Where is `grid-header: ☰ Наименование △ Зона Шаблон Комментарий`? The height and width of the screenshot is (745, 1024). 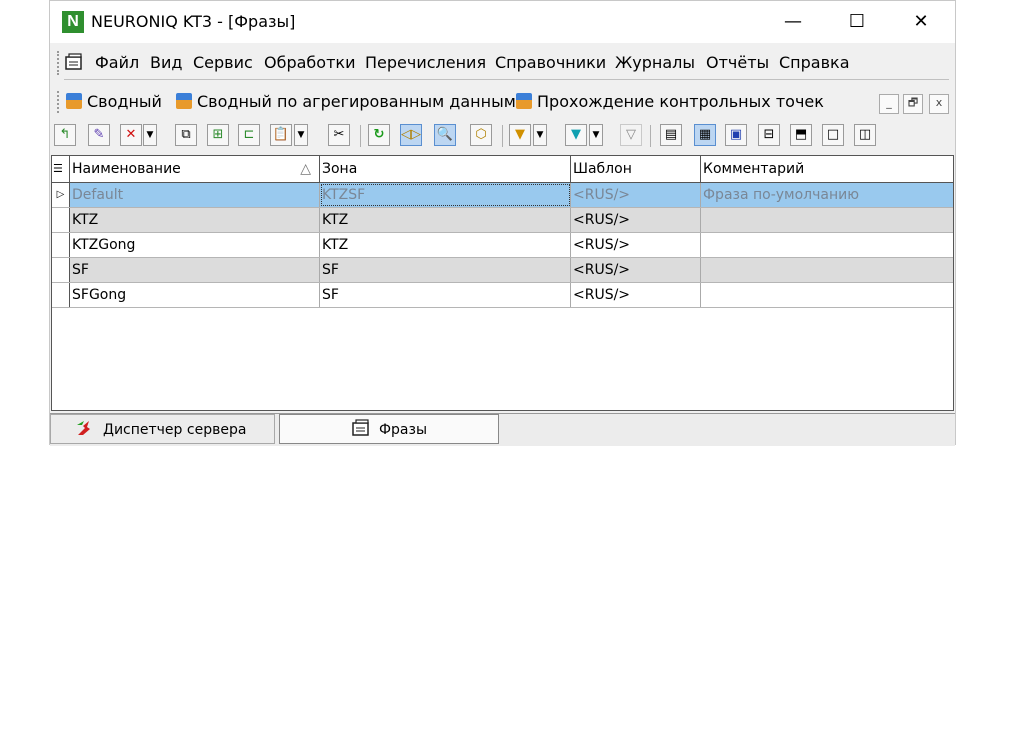
grid-header: ☰ Наименование △ Зона Шаблон Комментарий is located at coordinates (502, 169).